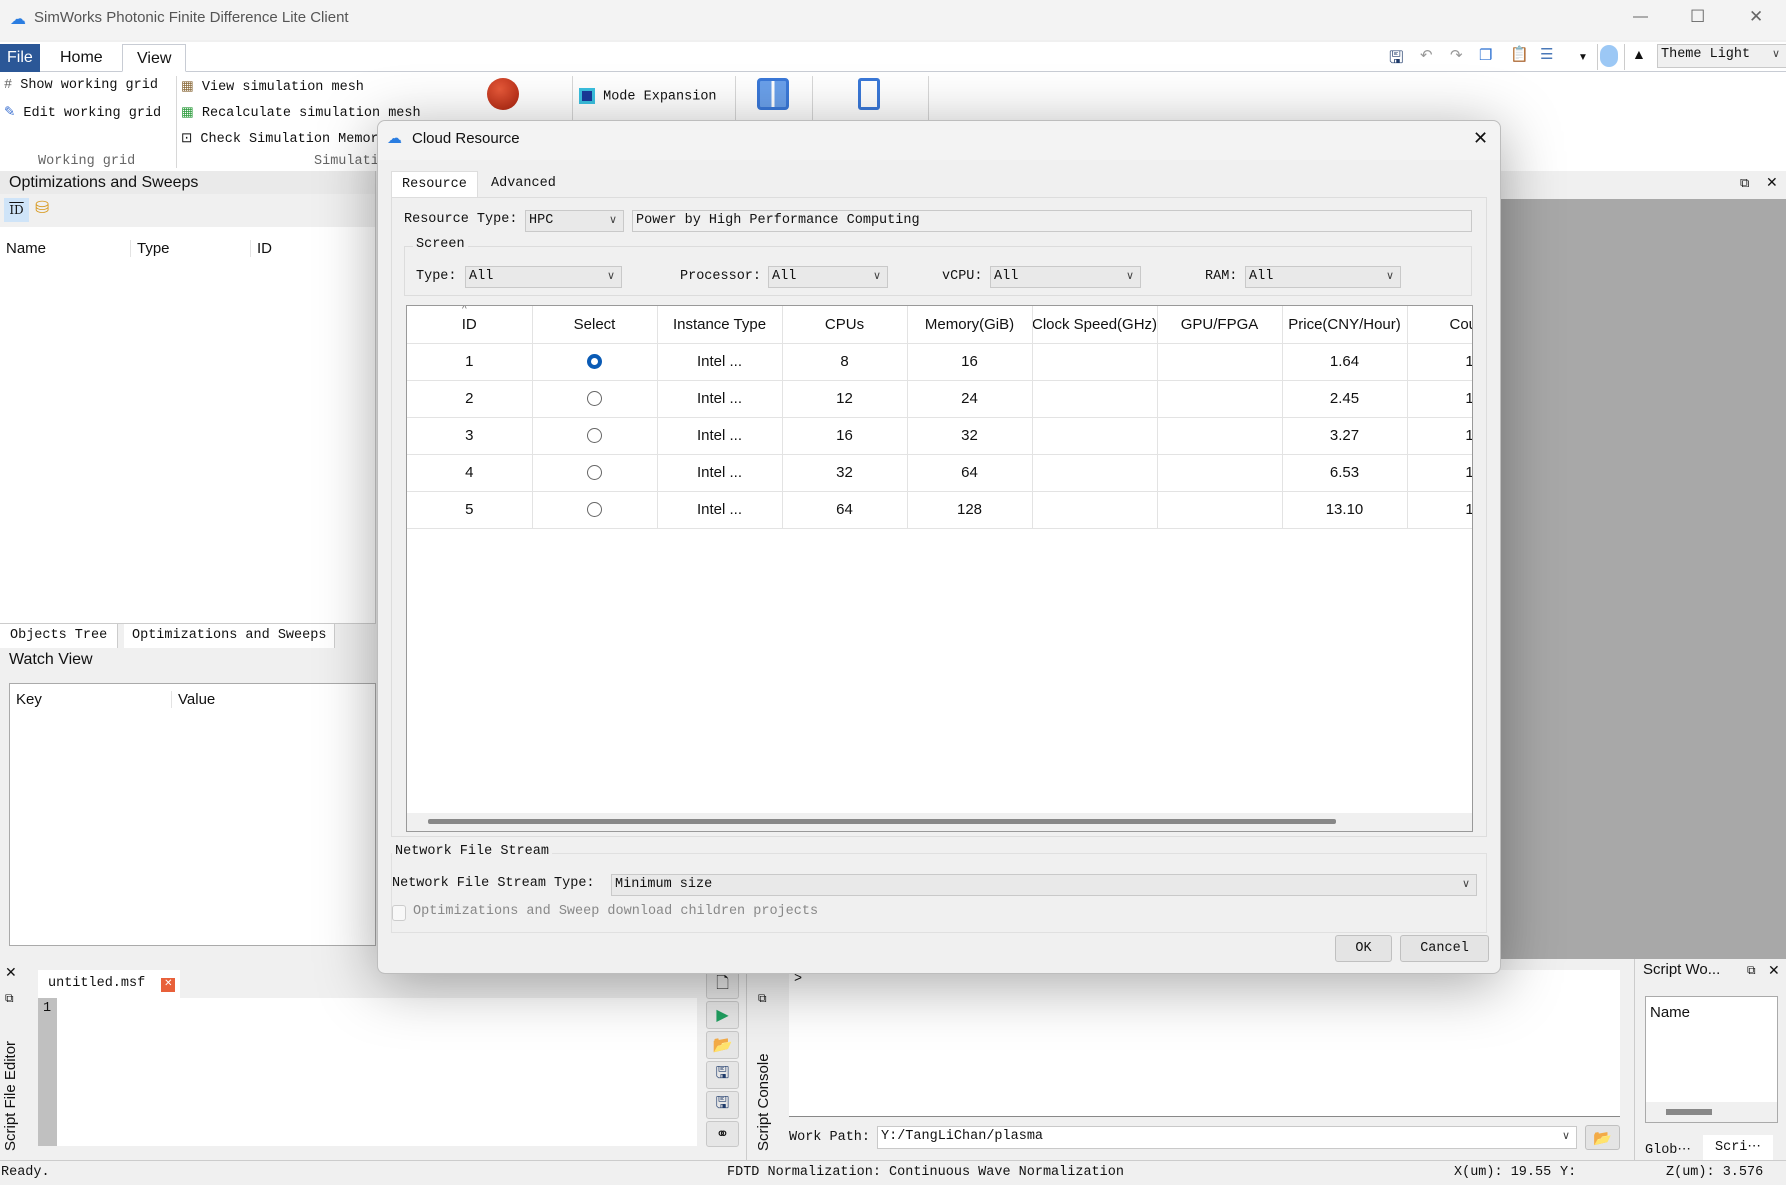  I want to click on column-header-id: ID, so click(261, 248).